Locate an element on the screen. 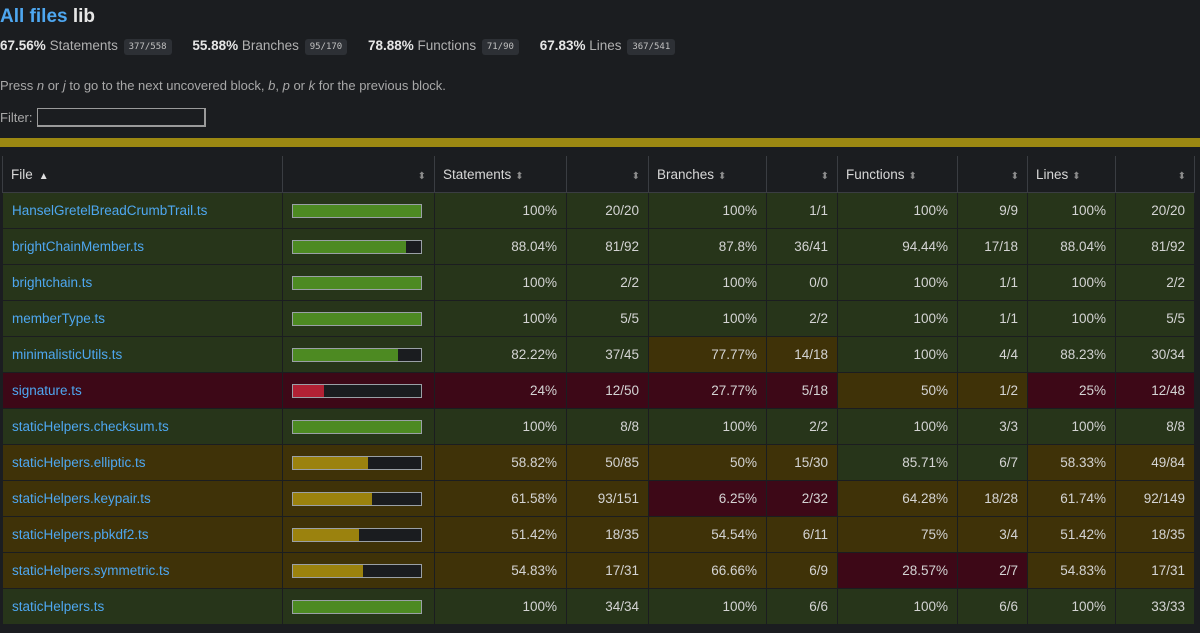 Image resolution: width=1200 pixels, height=633 pixels. file-link: brightchain.ts is located at coordinates (52, 282).